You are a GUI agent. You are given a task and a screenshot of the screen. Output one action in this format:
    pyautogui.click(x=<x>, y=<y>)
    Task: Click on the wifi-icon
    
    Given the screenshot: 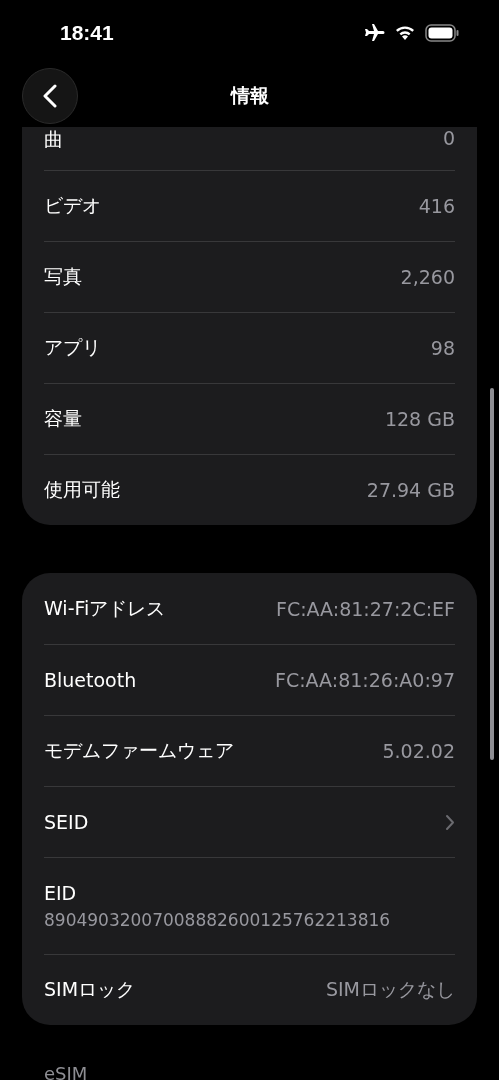 What is the action you would take?
    pyautogui.click(x=405, y=32)
    